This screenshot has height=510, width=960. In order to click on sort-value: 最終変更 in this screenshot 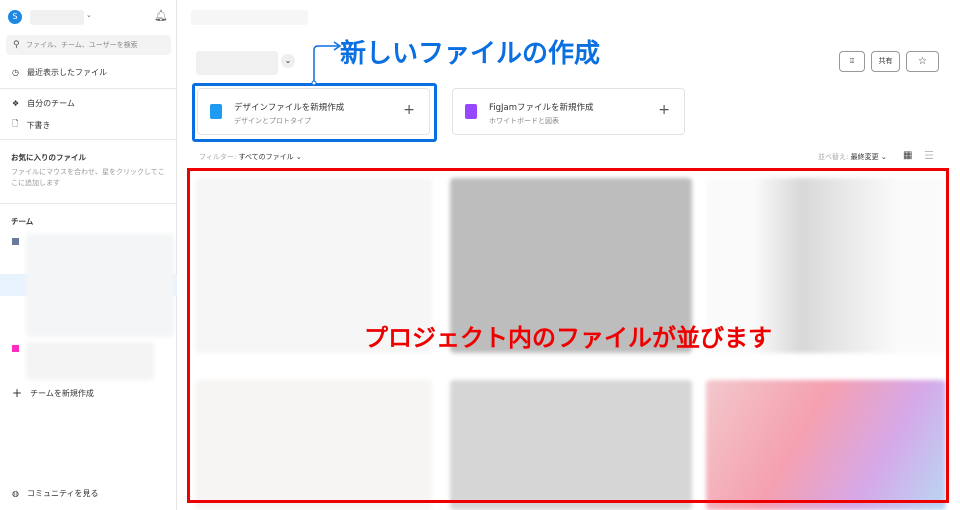, I will do `click(864, 157)`.